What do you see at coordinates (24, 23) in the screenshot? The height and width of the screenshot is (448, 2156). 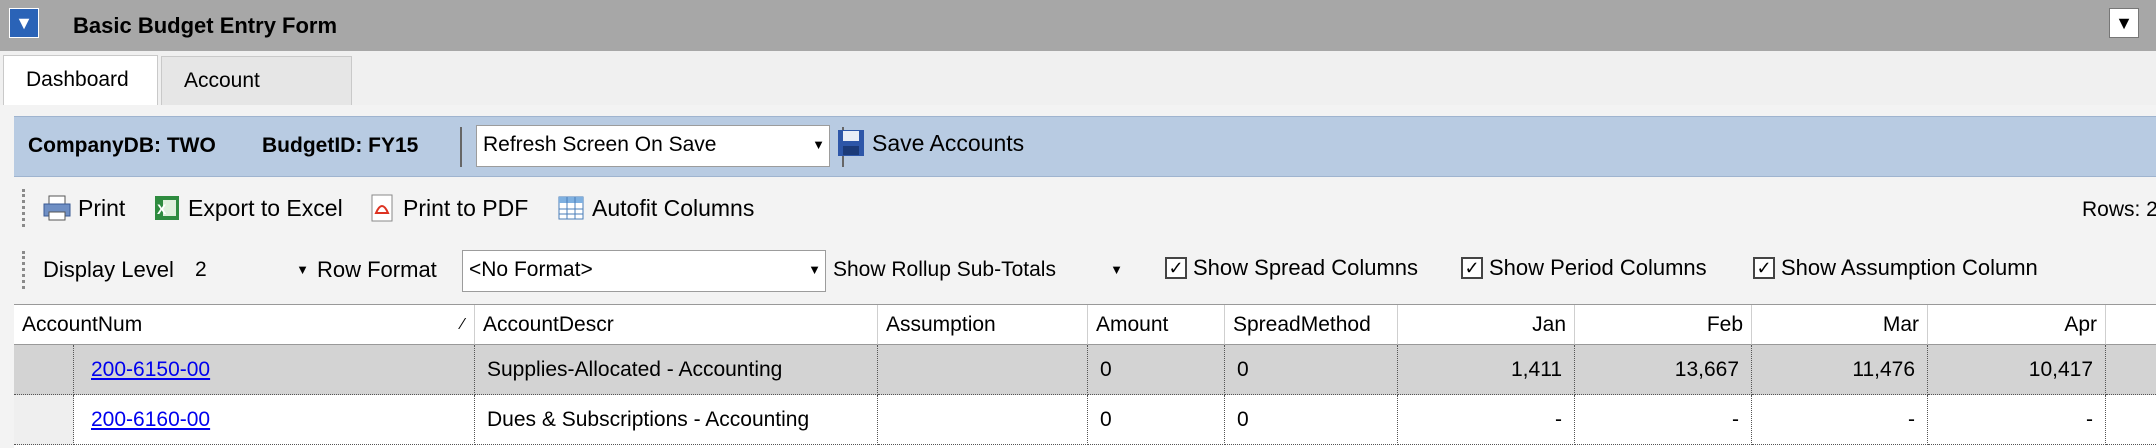 I see `collapse-down-icon: ▼` at bounding box center [24, 23].